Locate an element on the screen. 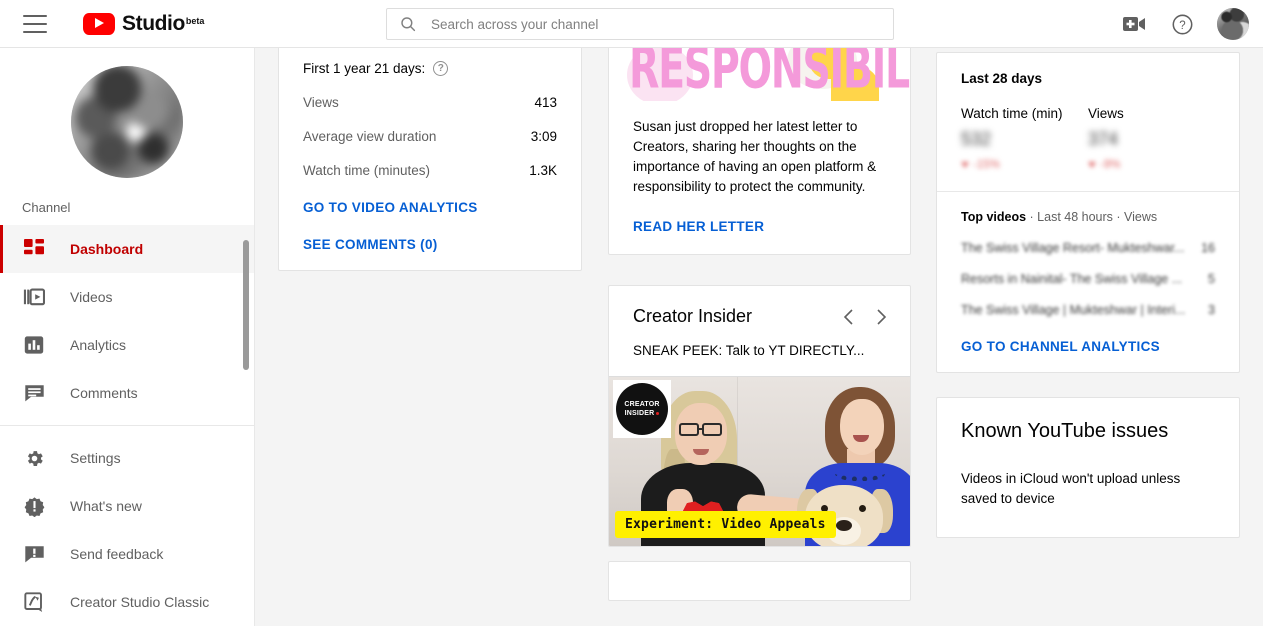 The image size is (1263, 626). search-input is located at coordinates (662, 24).